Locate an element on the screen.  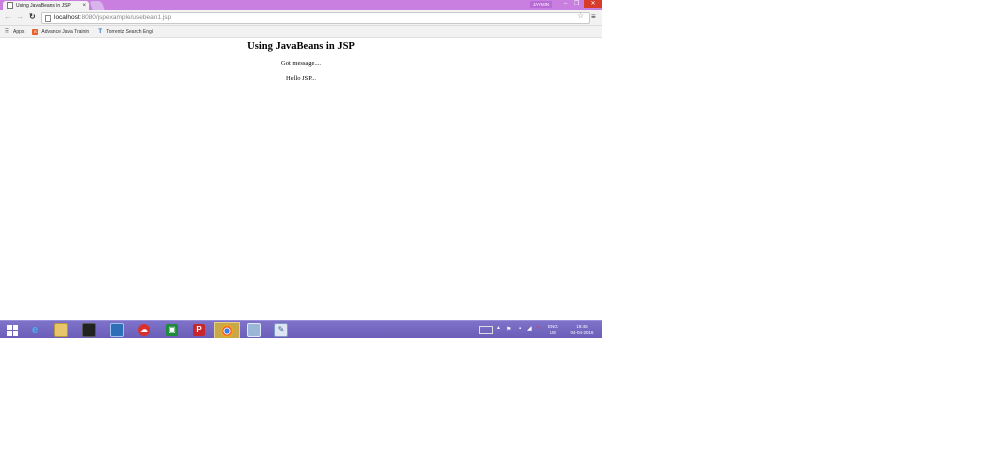
taskbar-pdf-app: P is located at coordinates (199, 330).